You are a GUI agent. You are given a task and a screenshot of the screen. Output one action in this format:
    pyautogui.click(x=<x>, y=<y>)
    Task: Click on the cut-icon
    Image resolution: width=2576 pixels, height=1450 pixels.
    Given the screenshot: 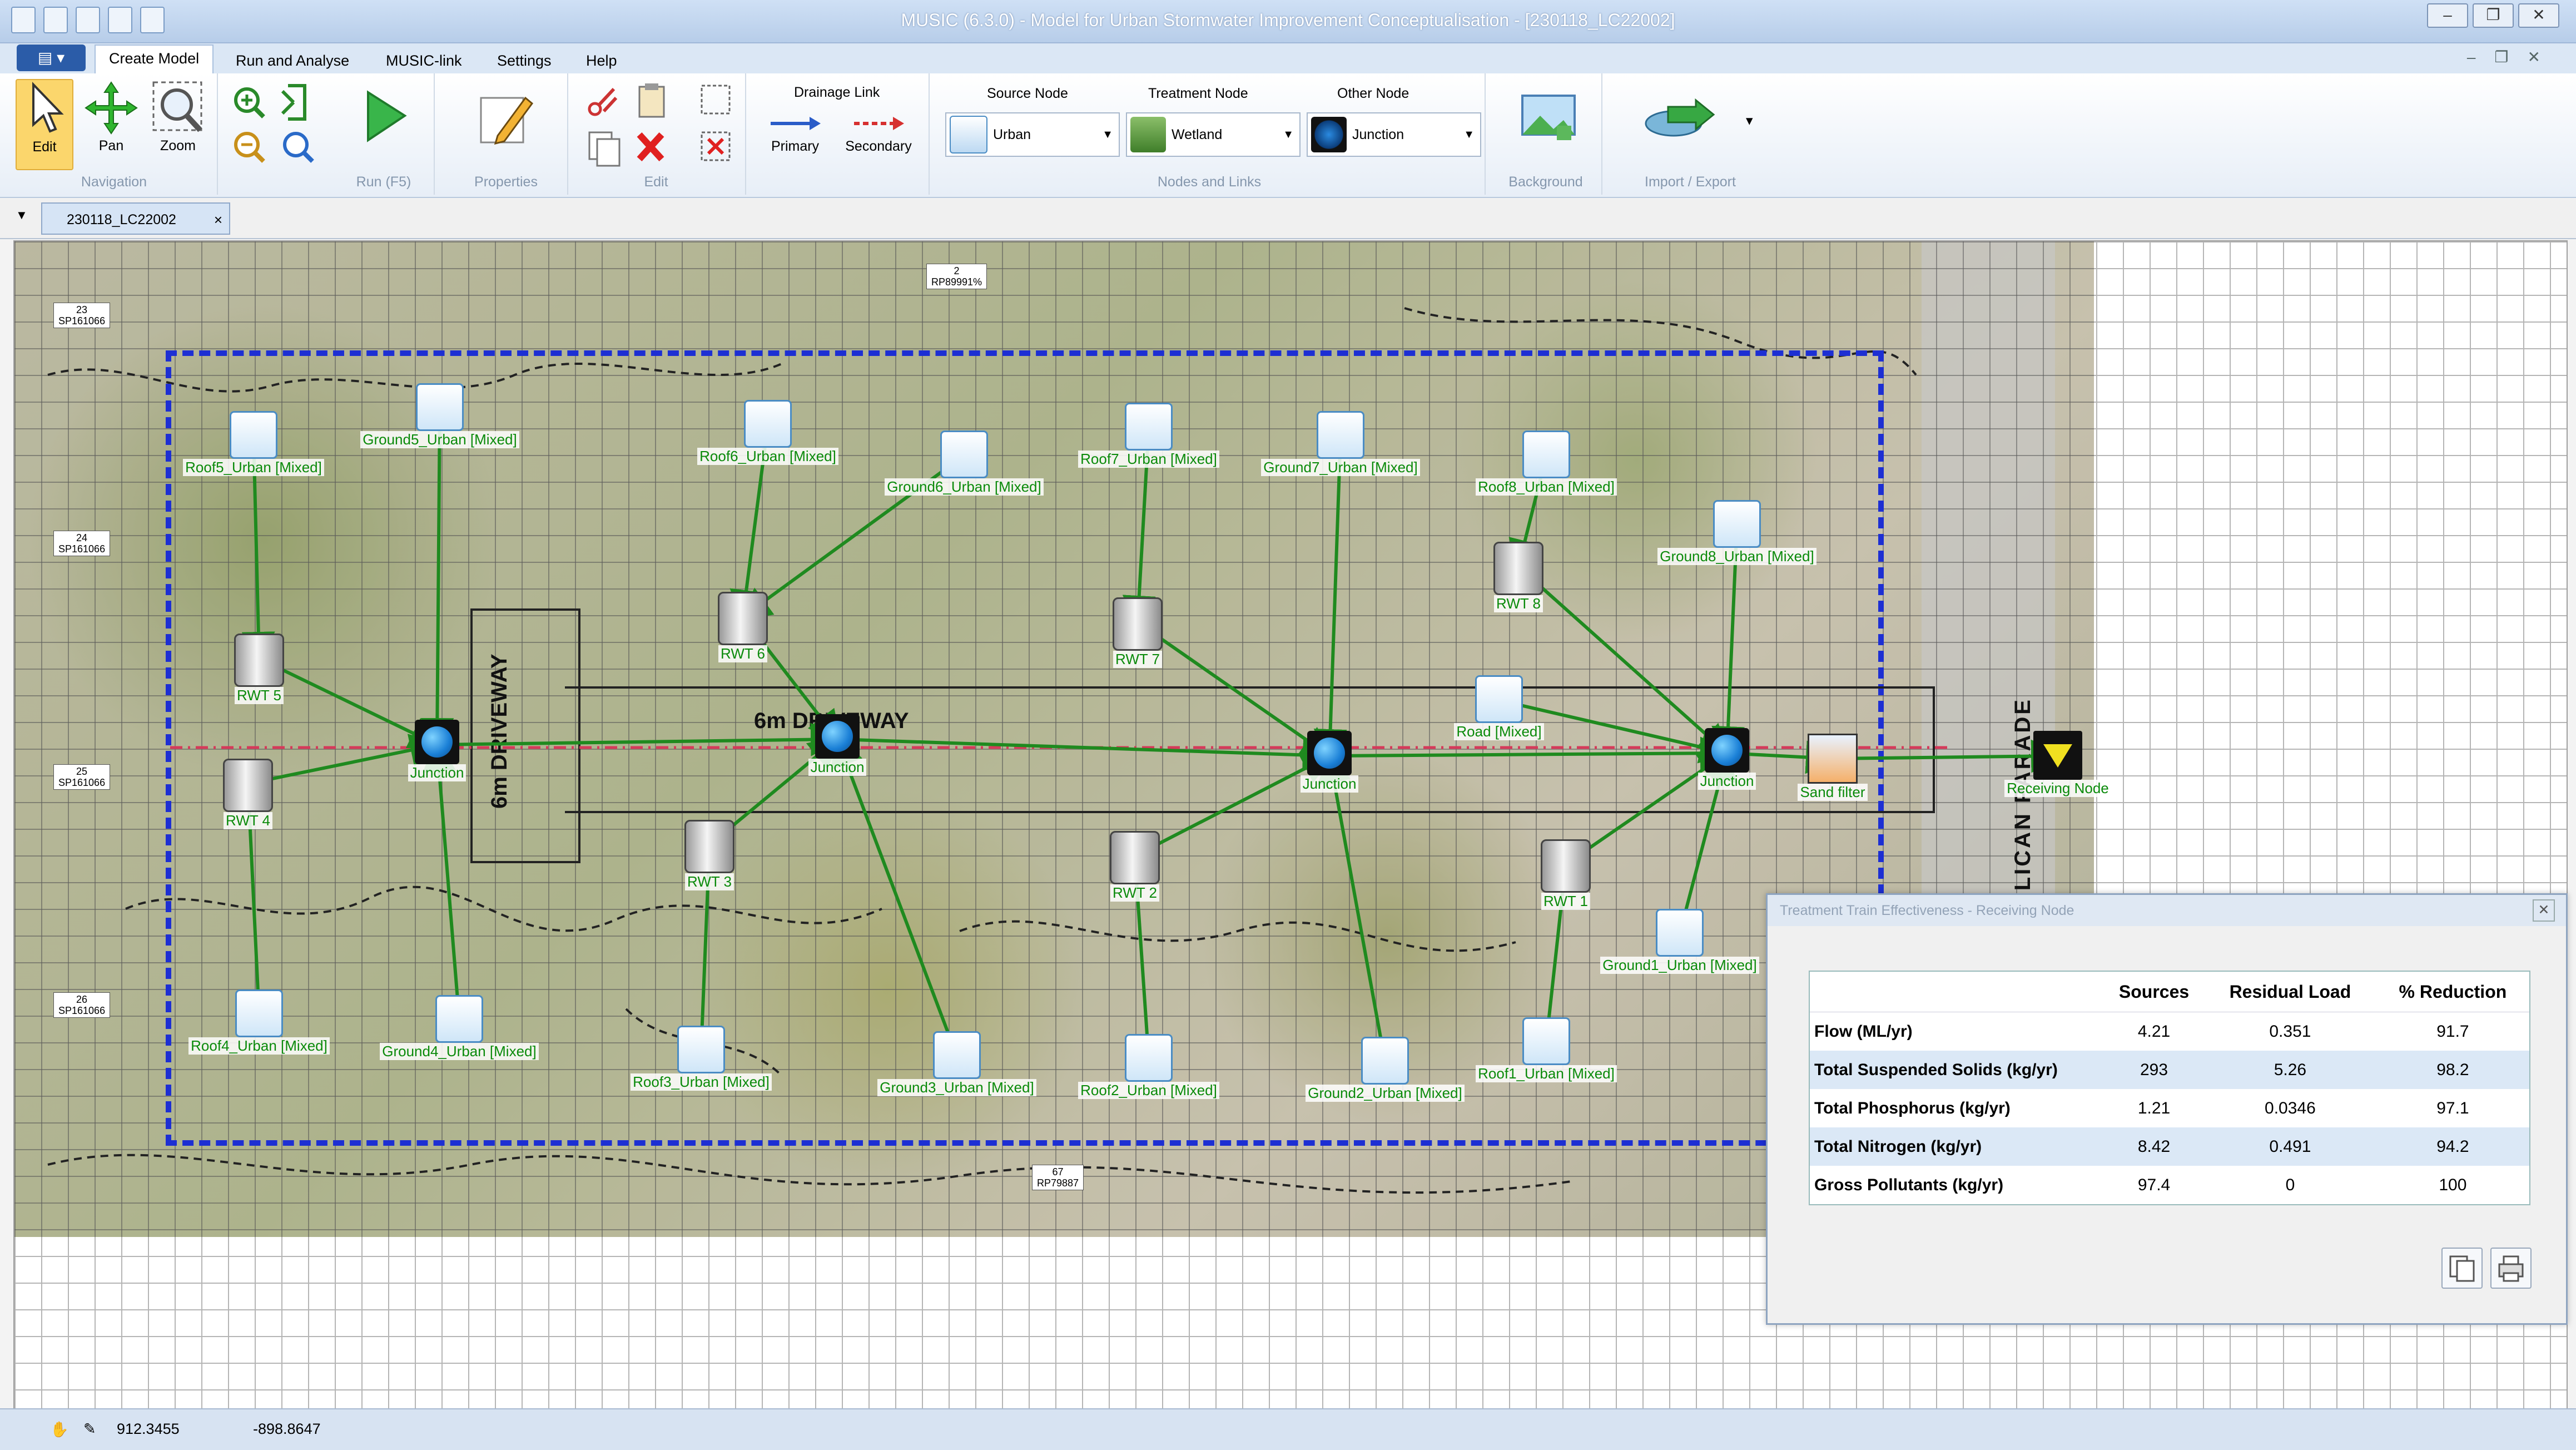 What is the action you would take?
    pyautogui.click(x=603, y=101)
    